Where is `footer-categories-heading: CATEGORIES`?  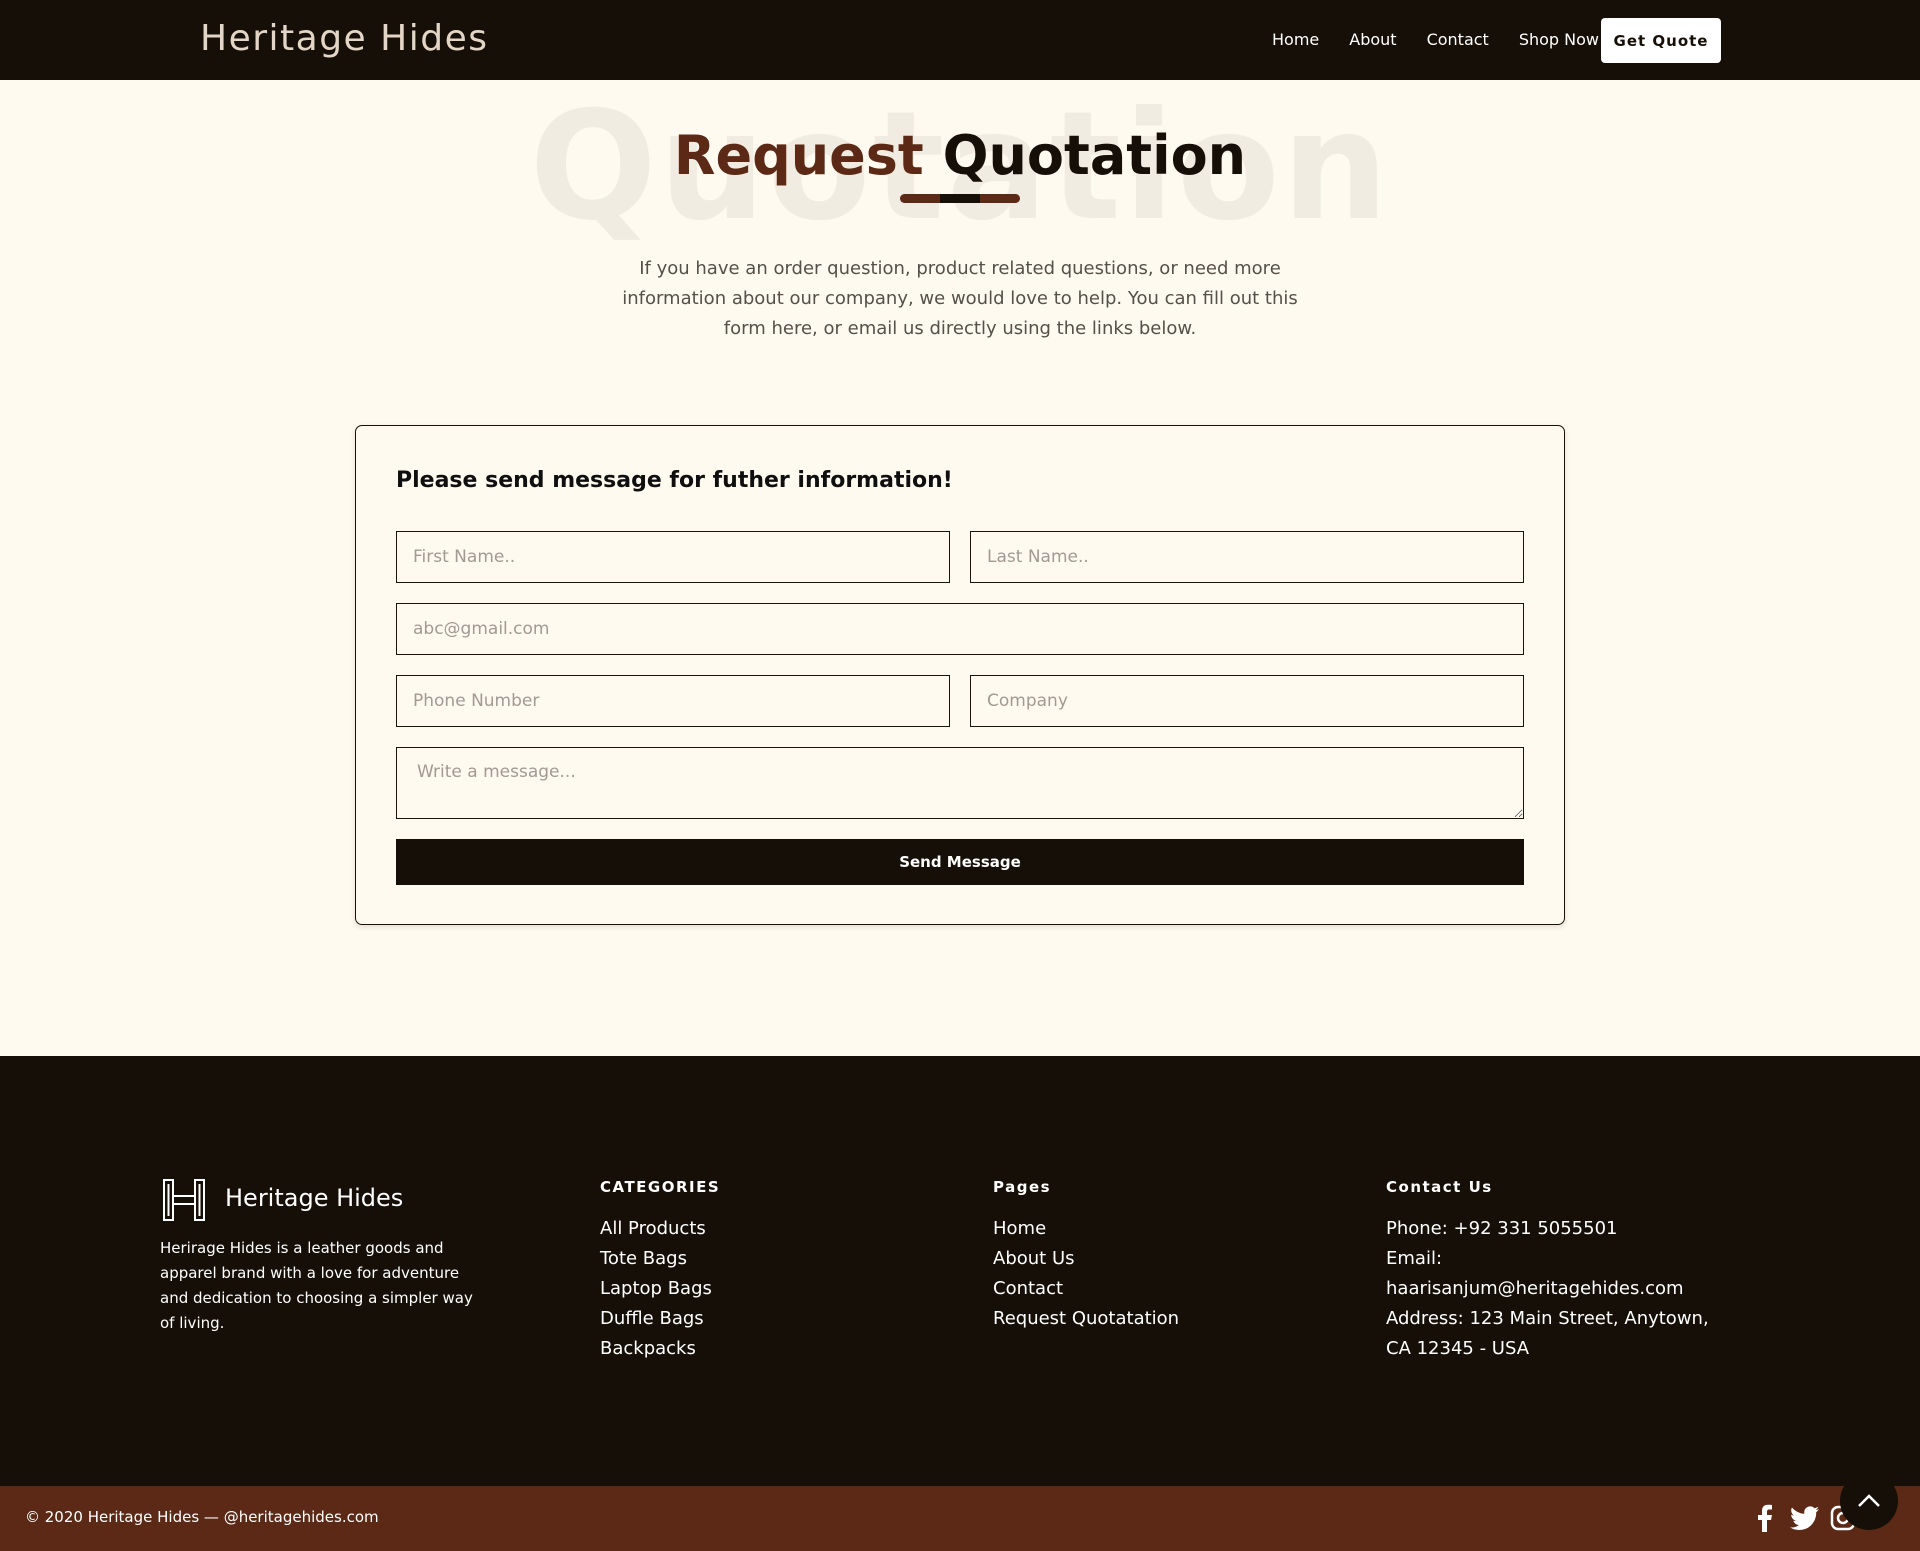 footer-categories-heading: CATEGORIES is located at coordinates (660, 1187).